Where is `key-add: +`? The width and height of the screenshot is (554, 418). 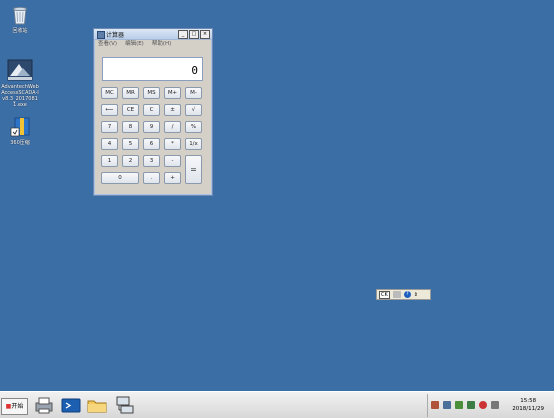
key-add: + is located at coordinates (172, 178).